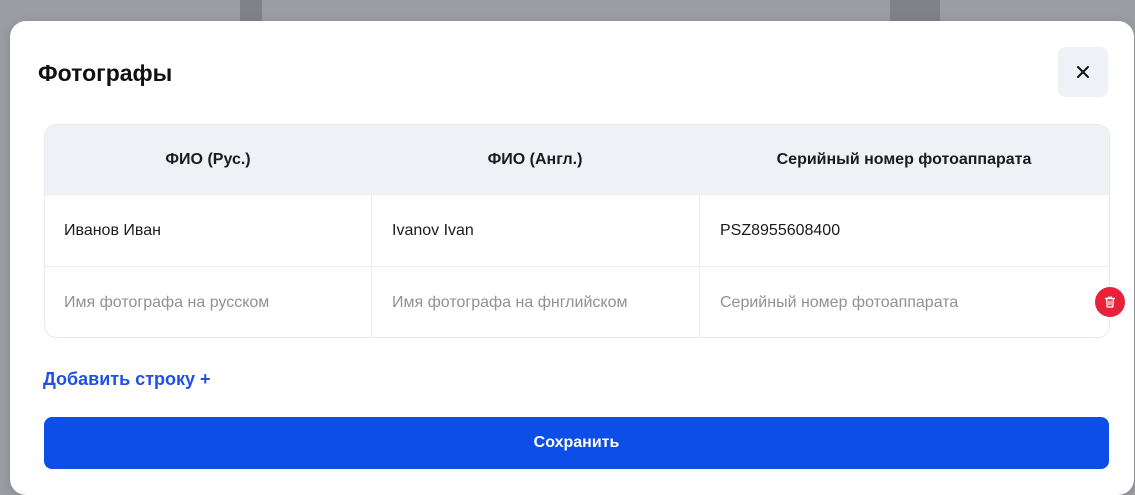  I want to click on modal-title: Фотографы, so click(105, 73).